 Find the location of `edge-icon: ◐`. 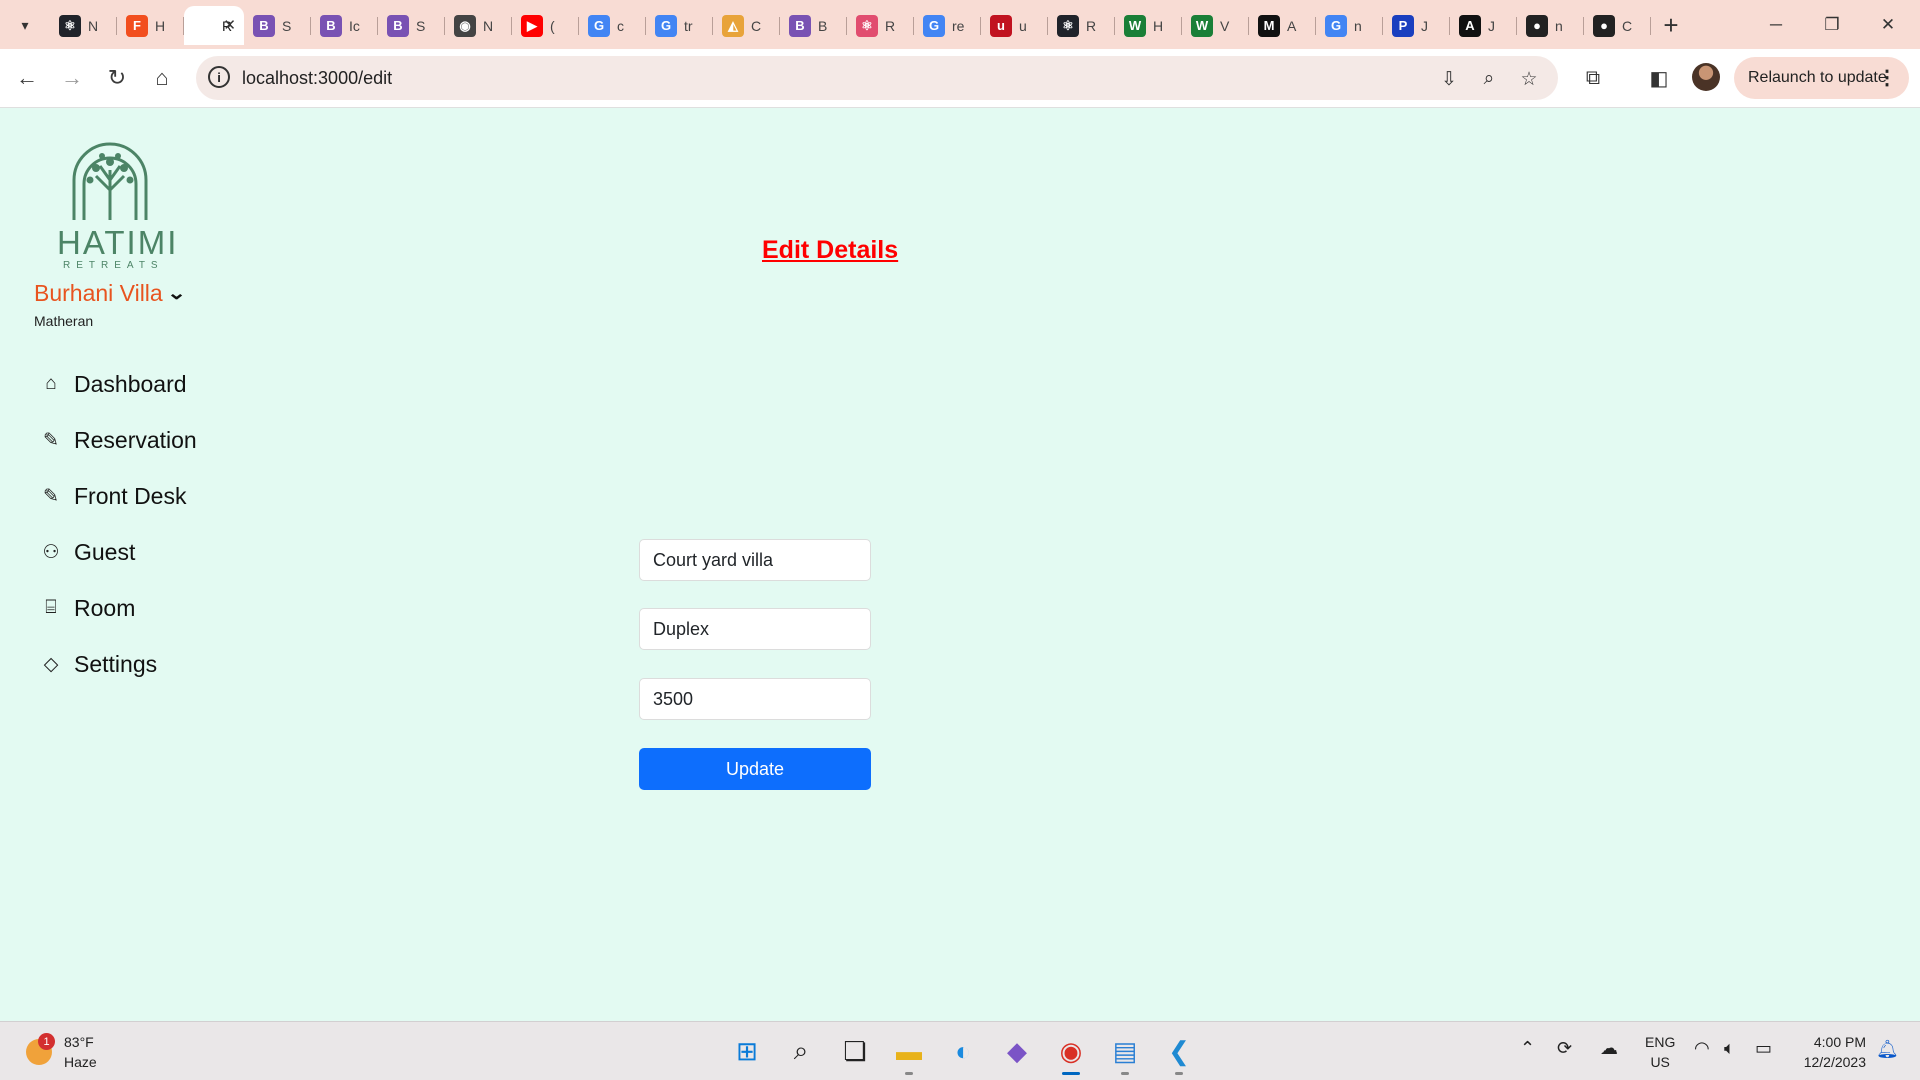

edge-icon: ◐ is located at coordinates (963, 1051).